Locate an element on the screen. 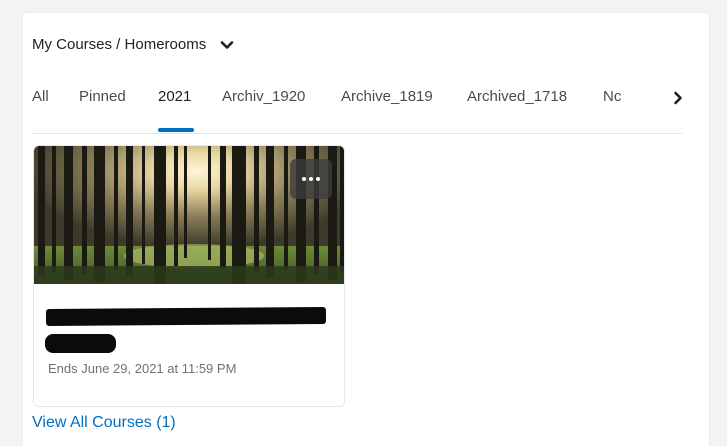 Image resolution: width=727 pixels, height=446 pixels. widget-header: My Courses / Homerooms is located at coordinates (133, 44).